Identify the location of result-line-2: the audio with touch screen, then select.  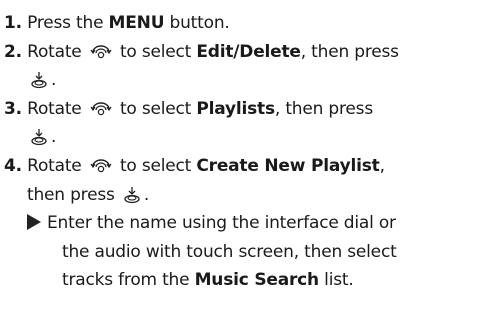
(239, 252).